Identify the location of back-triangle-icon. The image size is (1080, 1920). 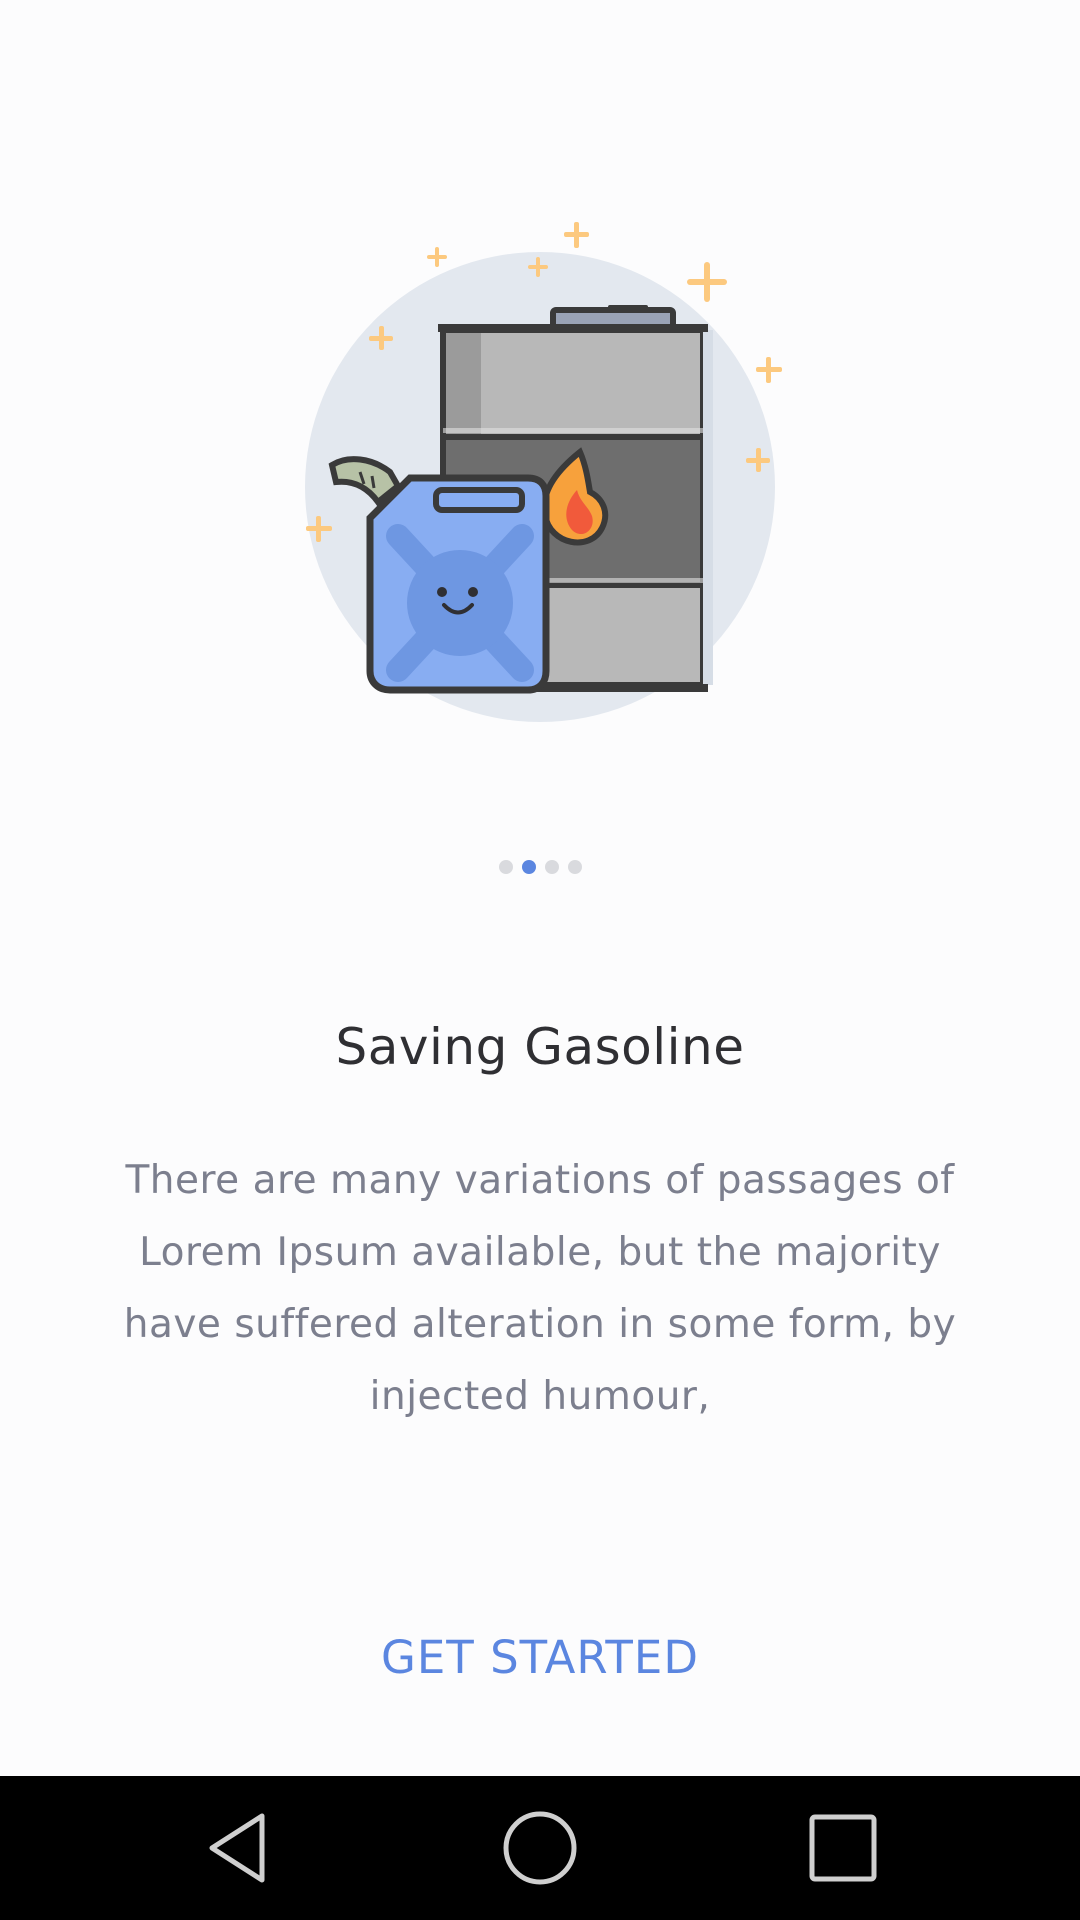
(237, 1848).